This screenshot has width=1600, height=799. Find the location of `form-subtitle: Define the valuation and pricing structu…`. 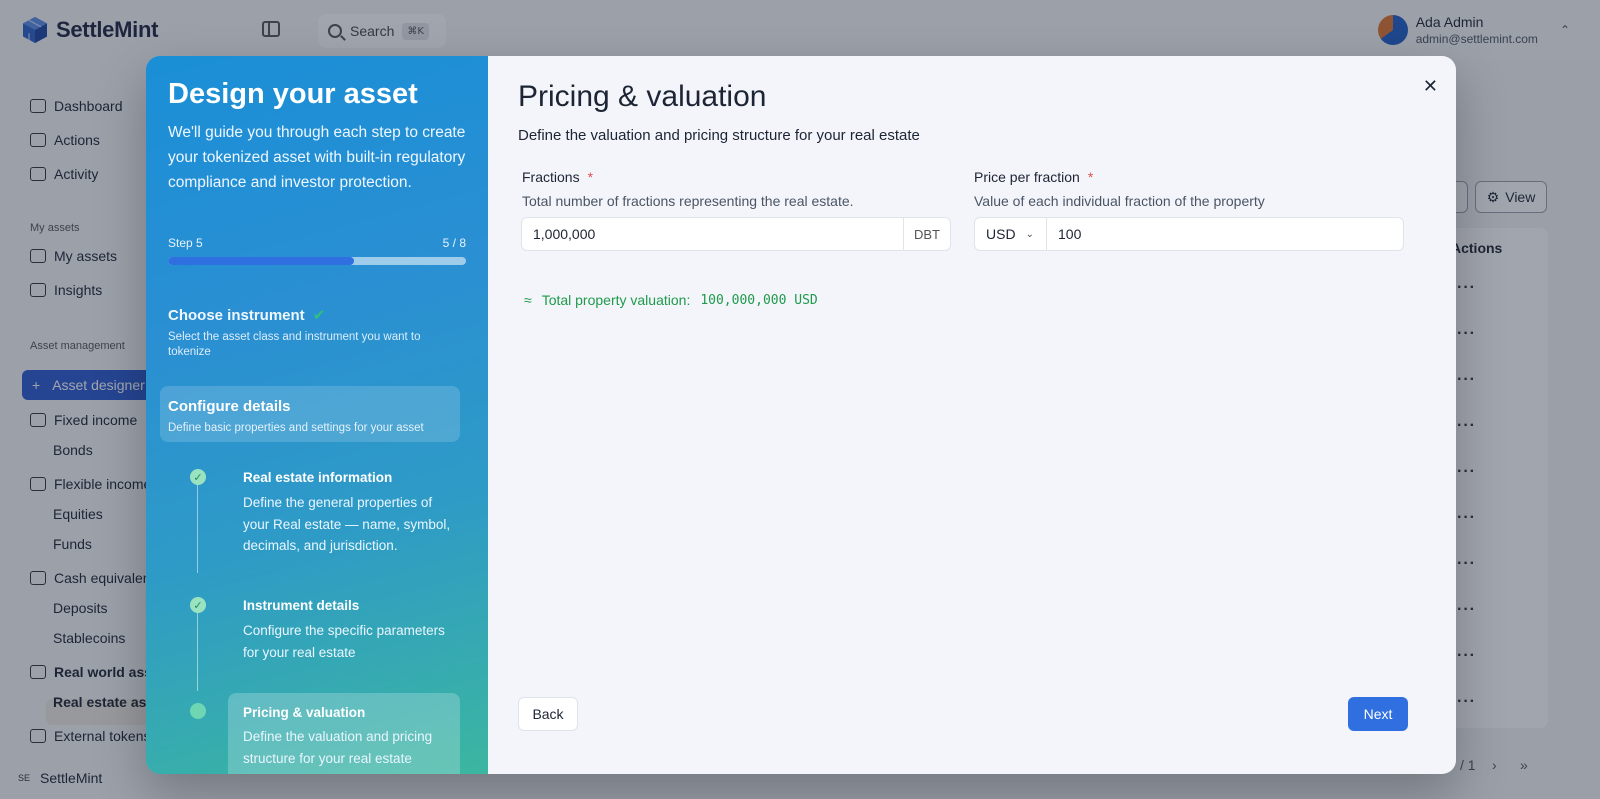

form-subtitle: Define the valuation and pricing structu… is located at coordinates (719, 135).